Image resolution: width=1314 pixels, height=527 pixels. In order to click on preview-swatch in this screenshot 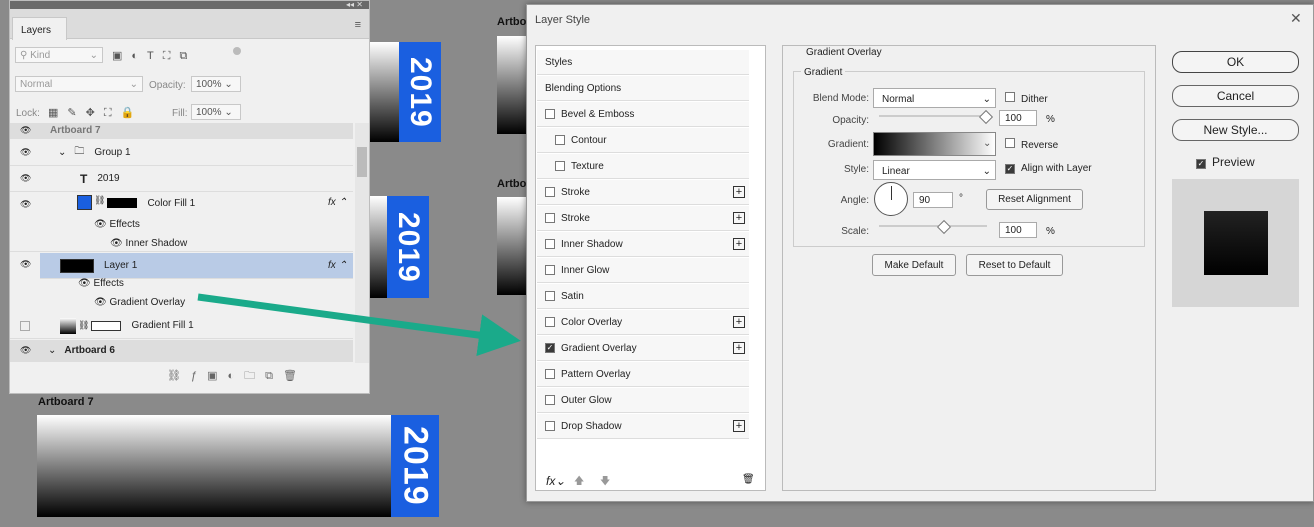, I will do `click(1236, 243)`.